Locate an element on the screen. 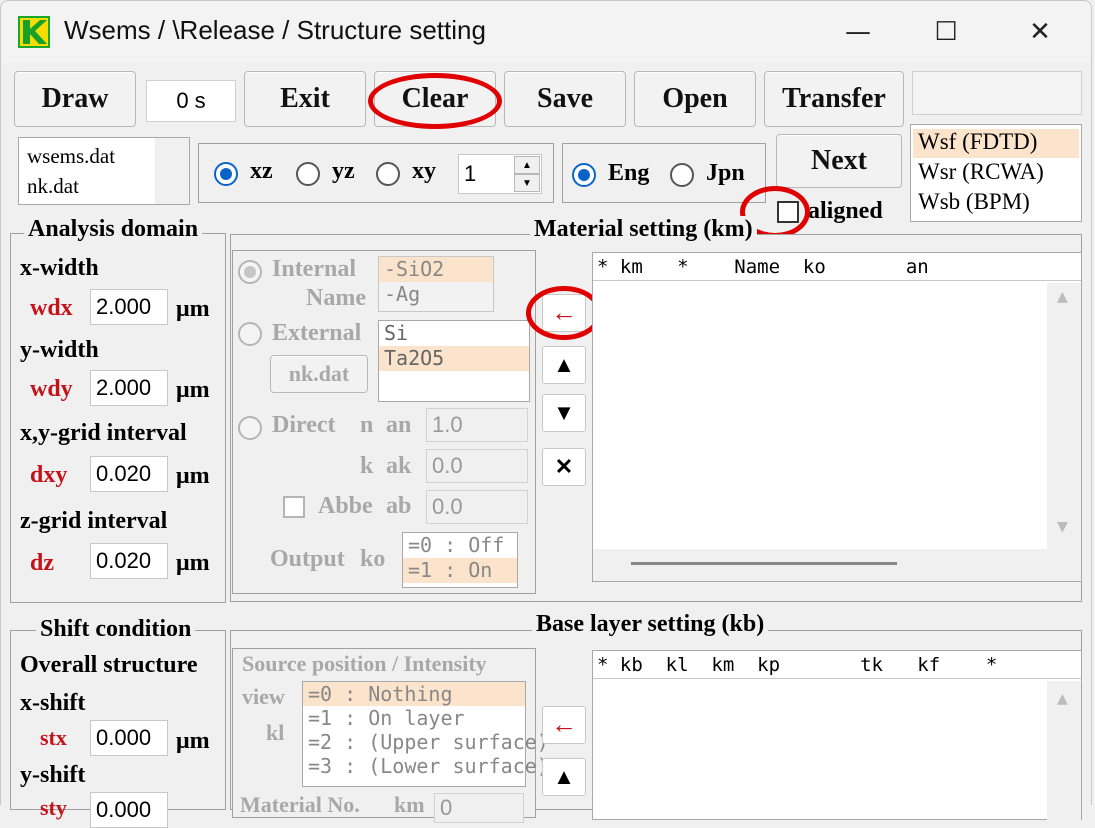  source-km-label: km is located at coordinates (409, 804).